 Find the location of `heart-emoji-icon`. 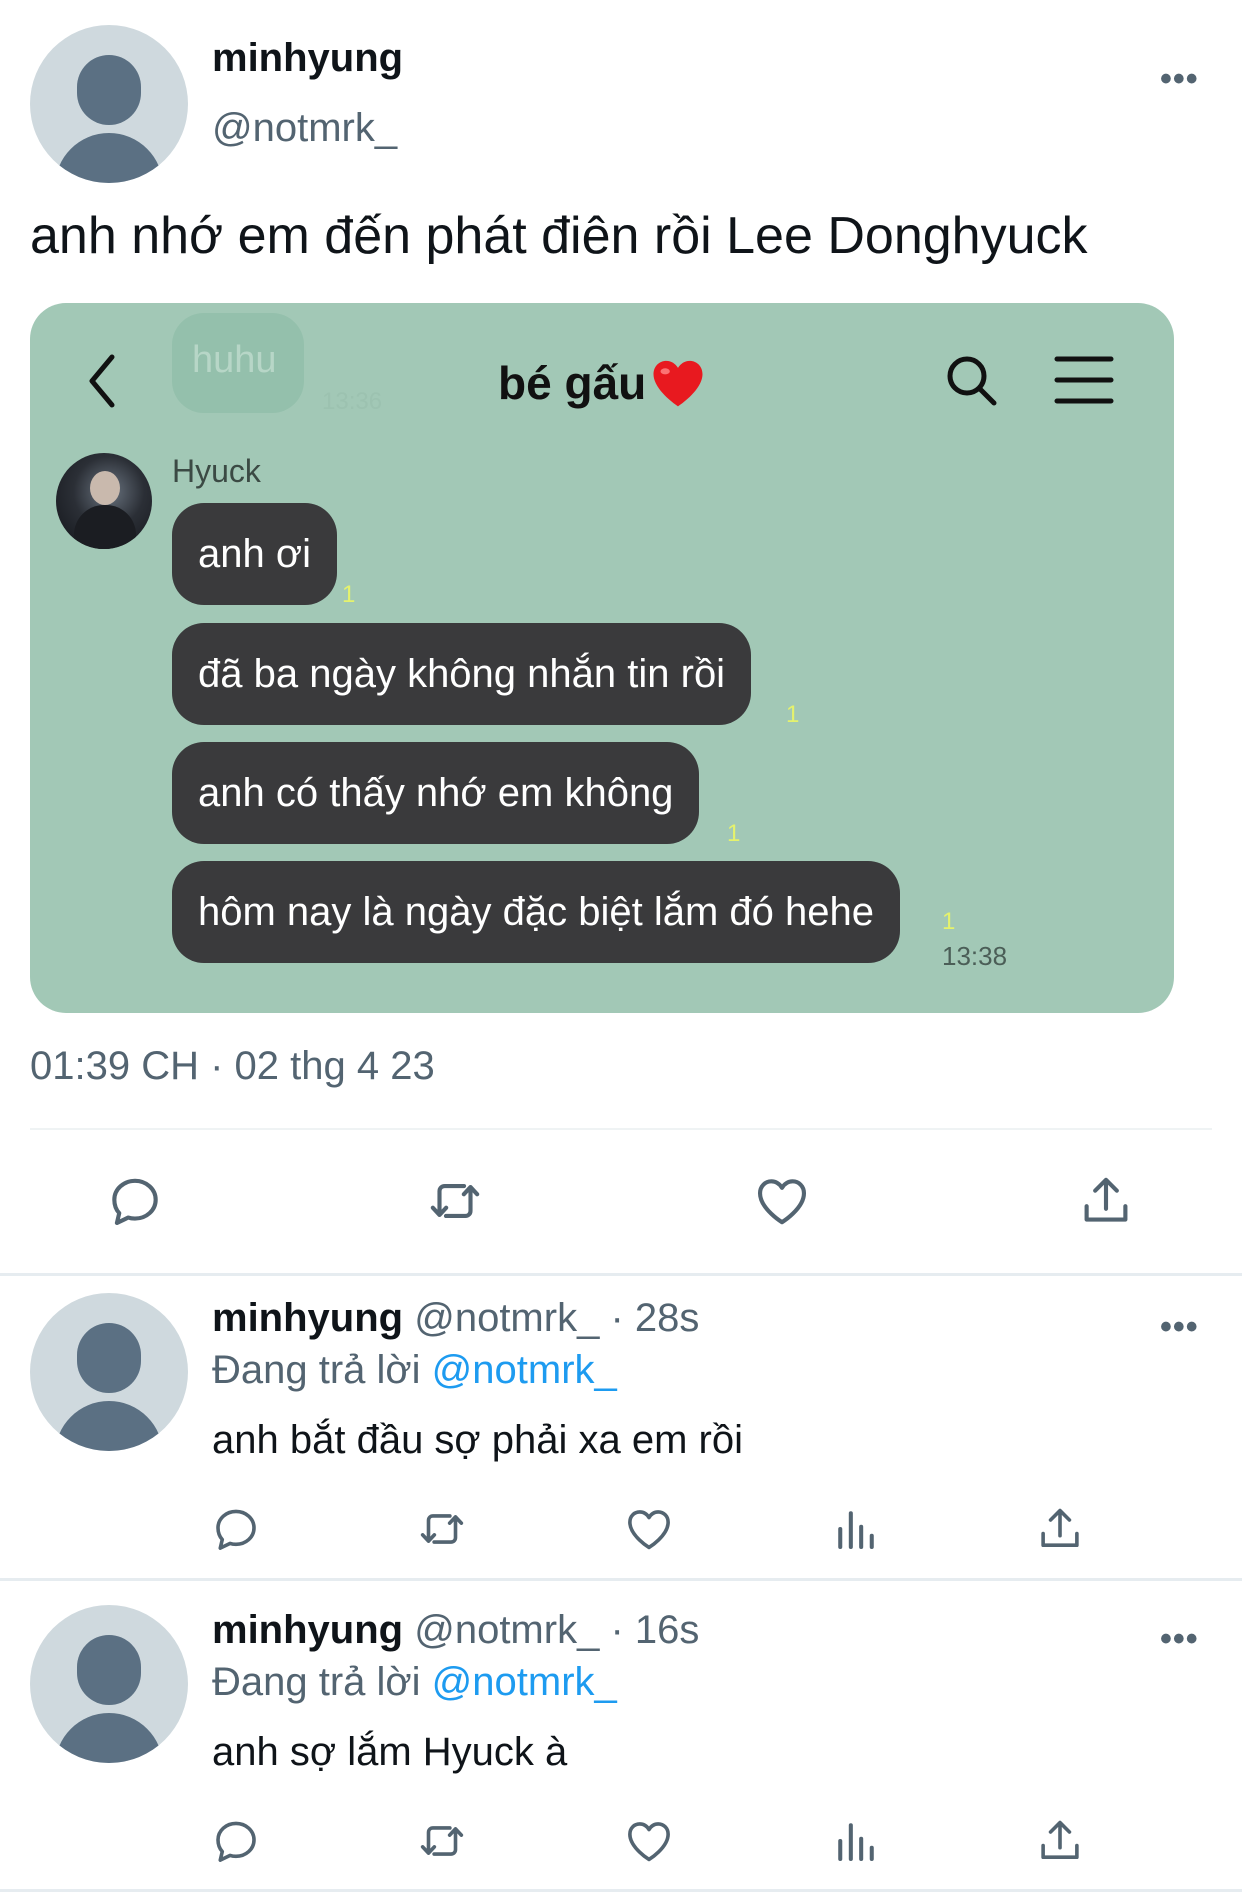

heart-emoji-icon is located at coordinates (678, 383).